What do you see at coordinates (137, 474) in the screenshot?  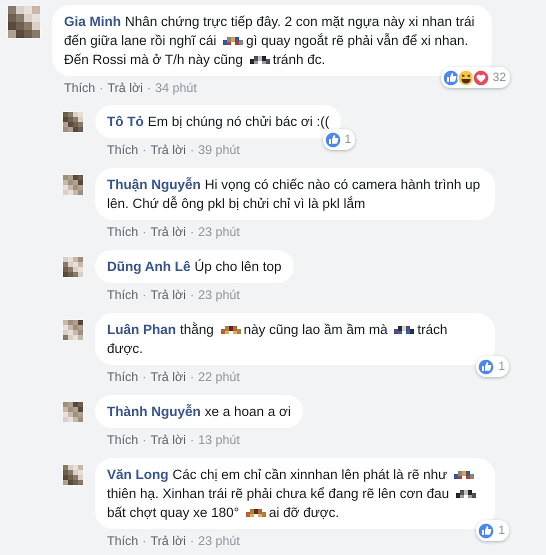 I see `author-name: Văn Long` at bounding box center [137, 474].